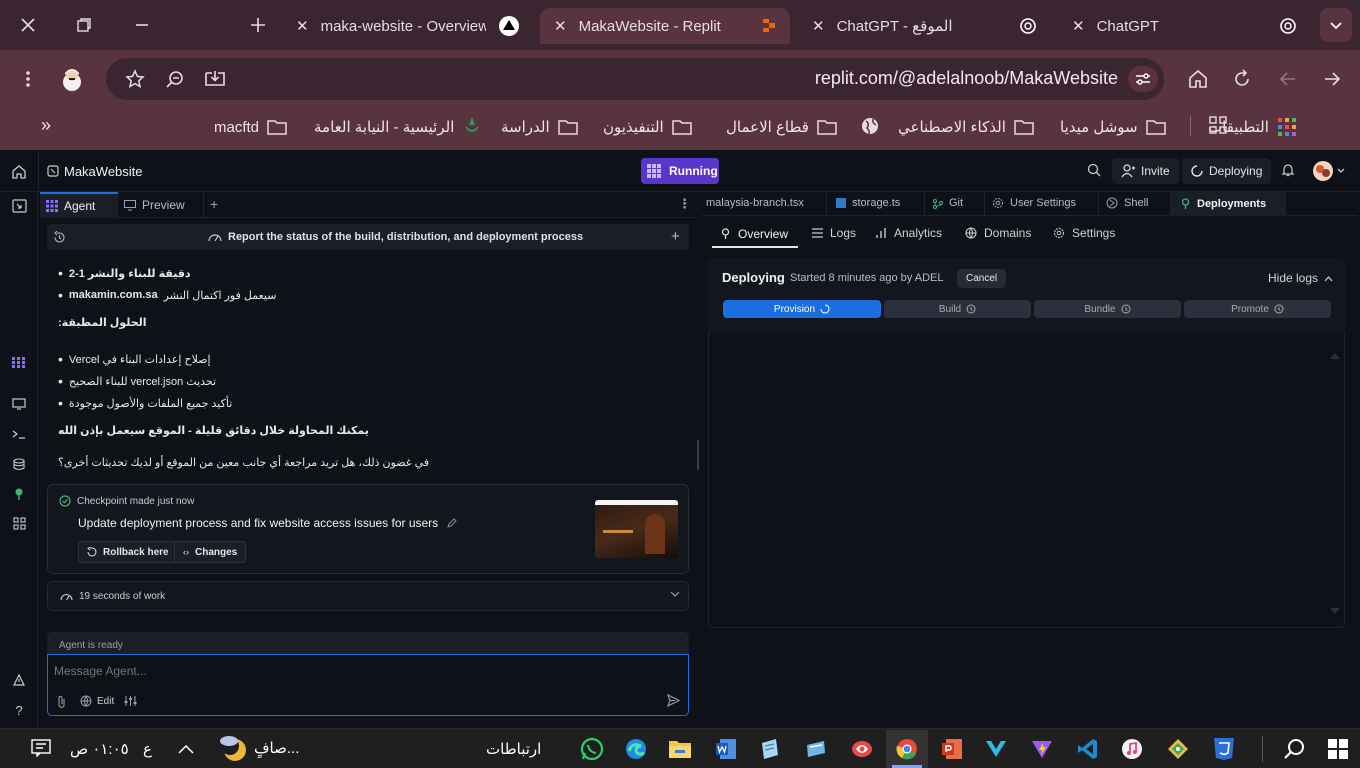 This screenshot has height=768, width=1360. I want to click on restore-window-icon, so click(84, 25).